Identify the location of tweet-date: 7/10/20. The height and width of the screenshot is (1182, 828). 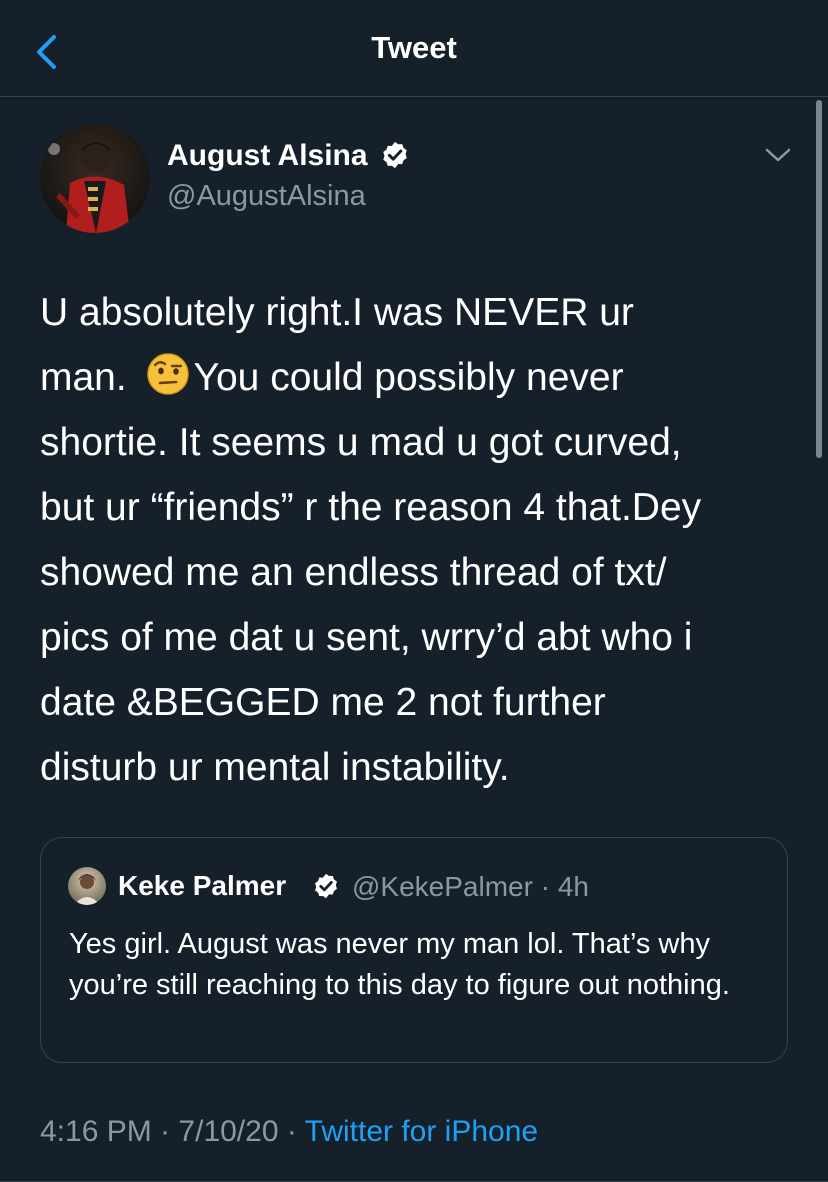
(228, 1131).